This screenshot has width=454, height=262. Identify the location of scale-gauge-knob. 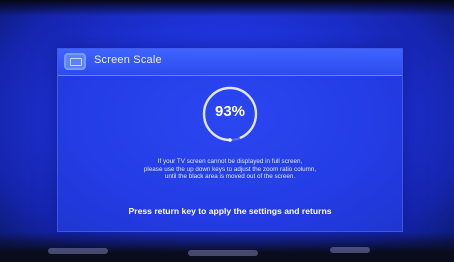
(230, 140).